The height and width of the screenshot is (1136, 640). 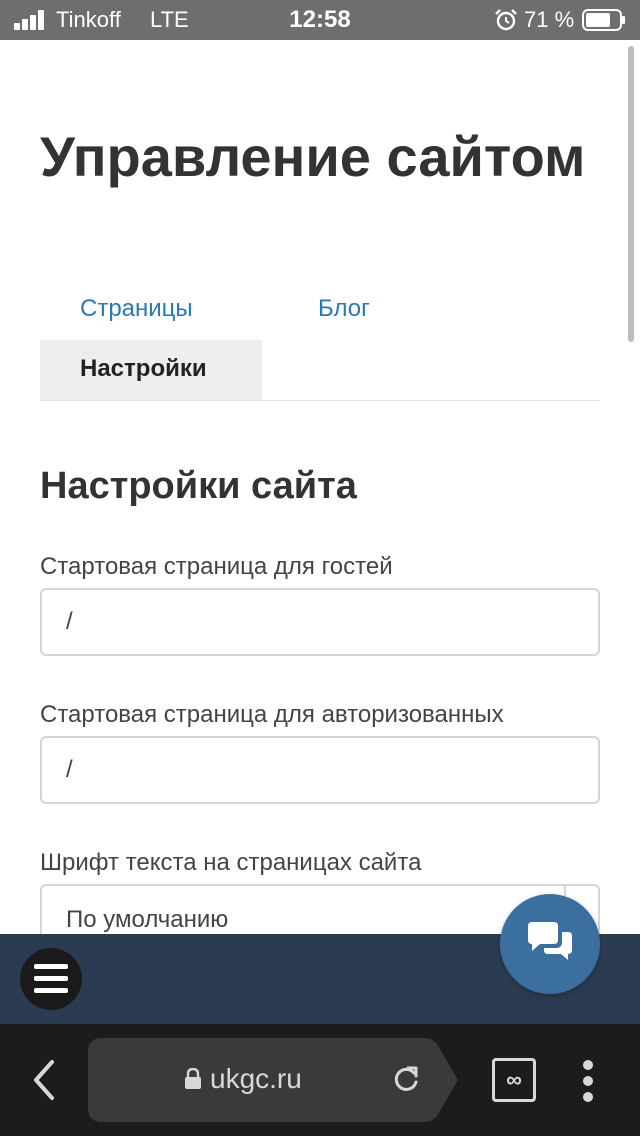 I want to click on battery-icon, so click(x=603, y=20).